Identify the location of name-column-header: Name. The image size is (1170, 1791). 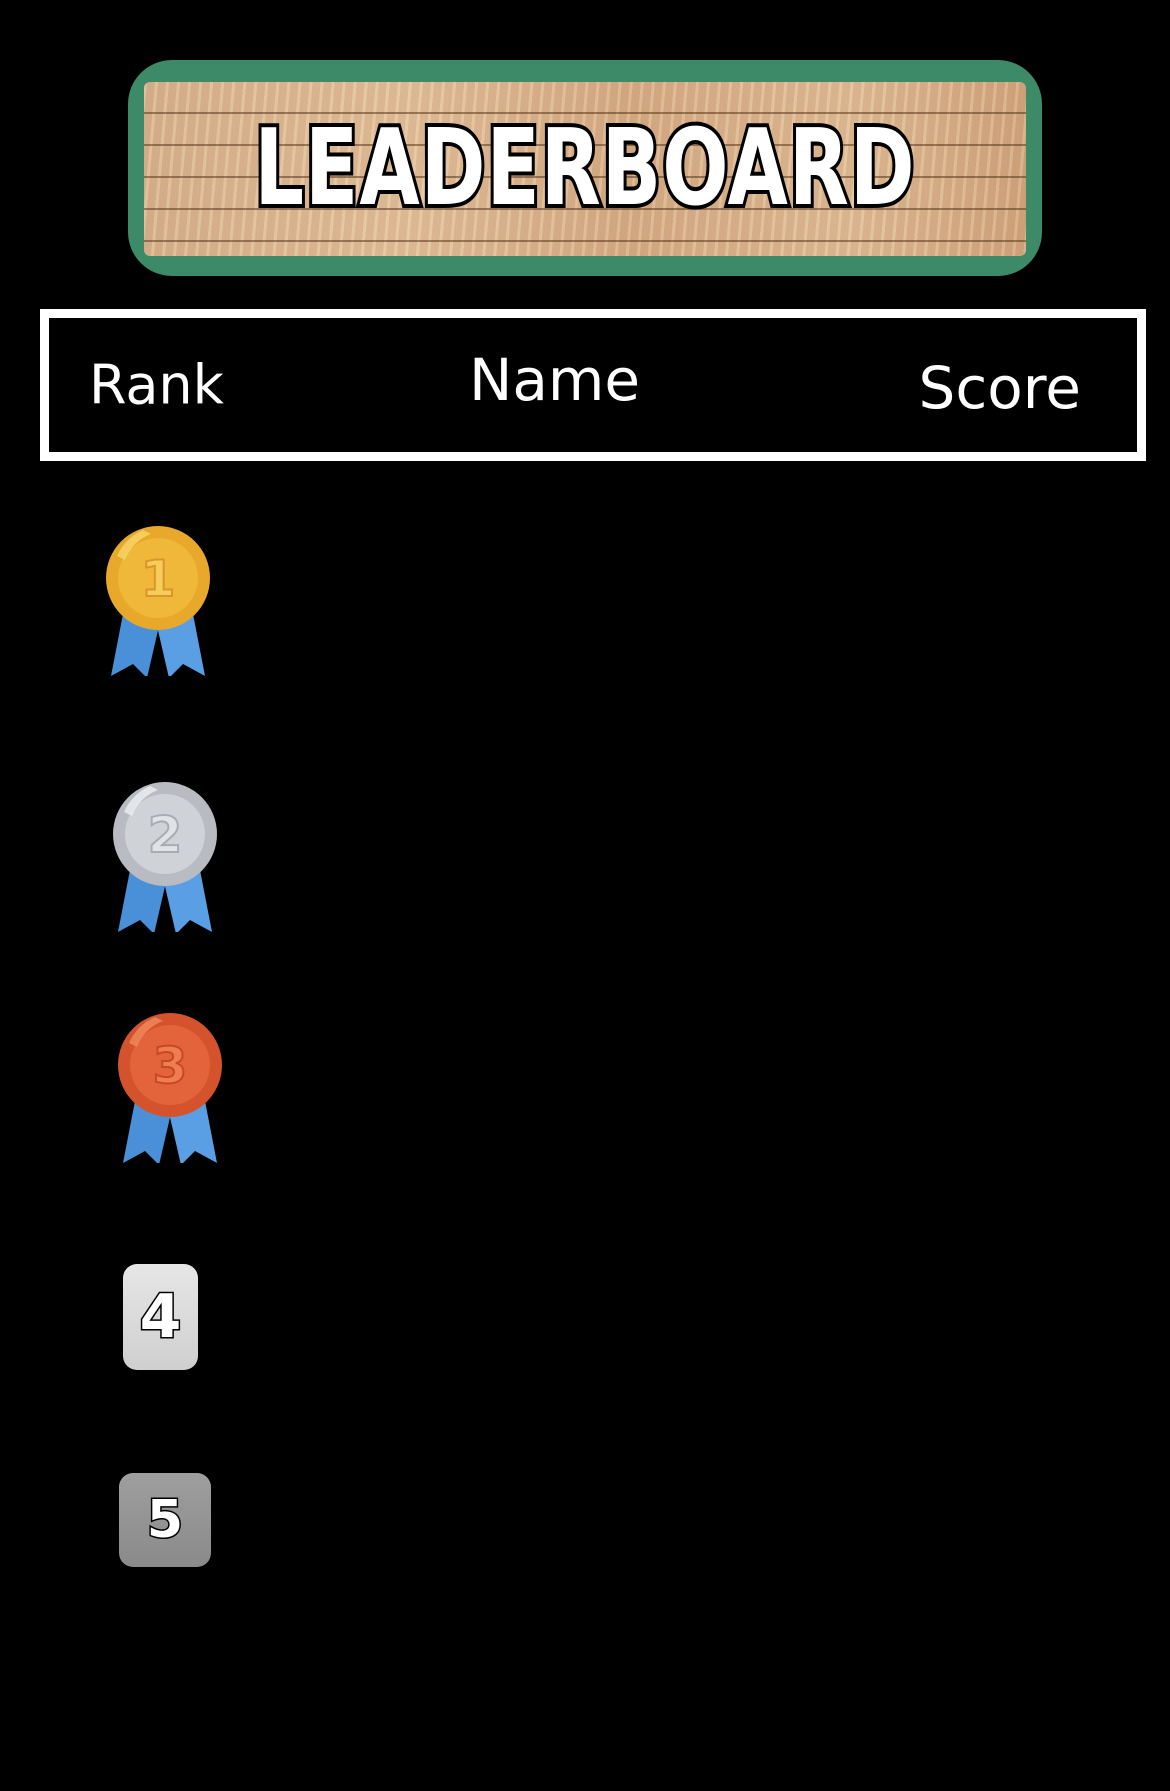
(555, 379).